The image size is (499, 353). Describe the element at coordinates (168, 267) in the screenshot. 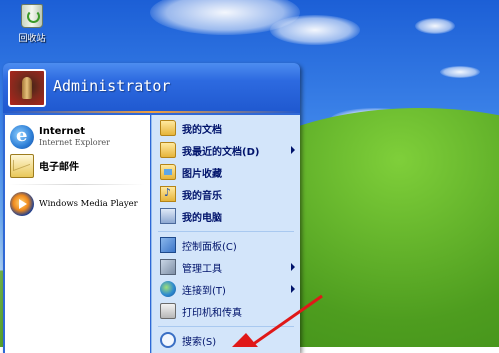

I see `admin-tools-icon` at that location.